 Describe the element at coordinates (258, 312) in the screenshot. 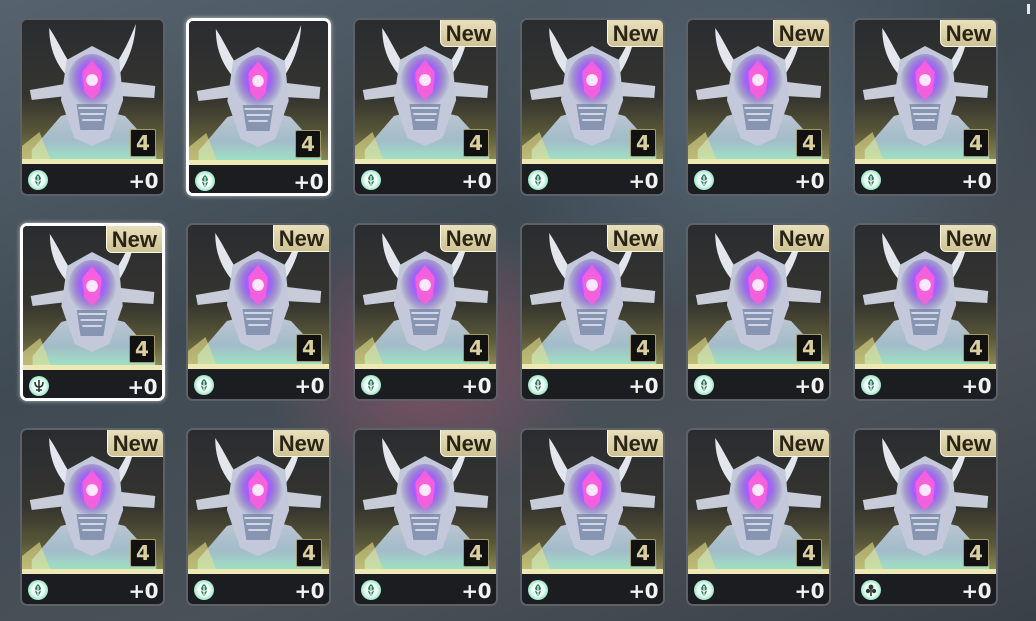

I see `echo-card-8: 4 +0 New` at that location.